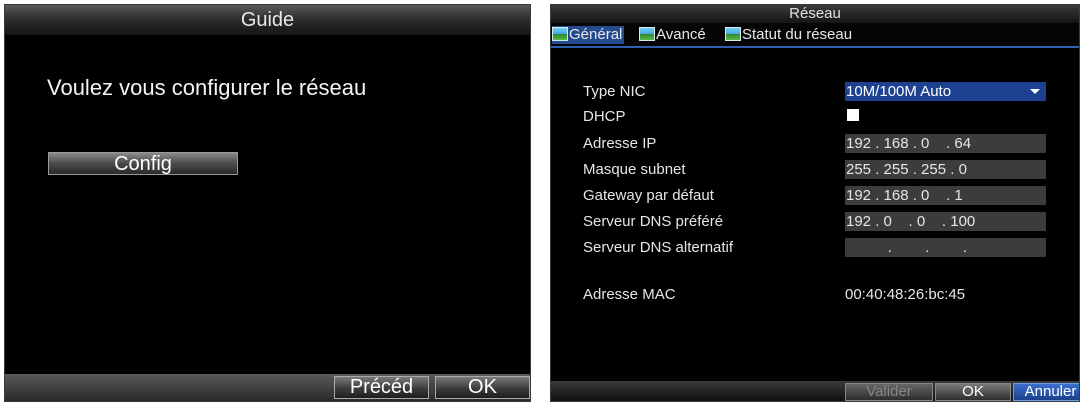 The height and width of the screenshot is (405, 1080). What do you see at coordinates (945, 169) in the screenshot?
I see `subnet-mask-input: 255 . 255 . 255 . 0` at bounding box center [945, 169].